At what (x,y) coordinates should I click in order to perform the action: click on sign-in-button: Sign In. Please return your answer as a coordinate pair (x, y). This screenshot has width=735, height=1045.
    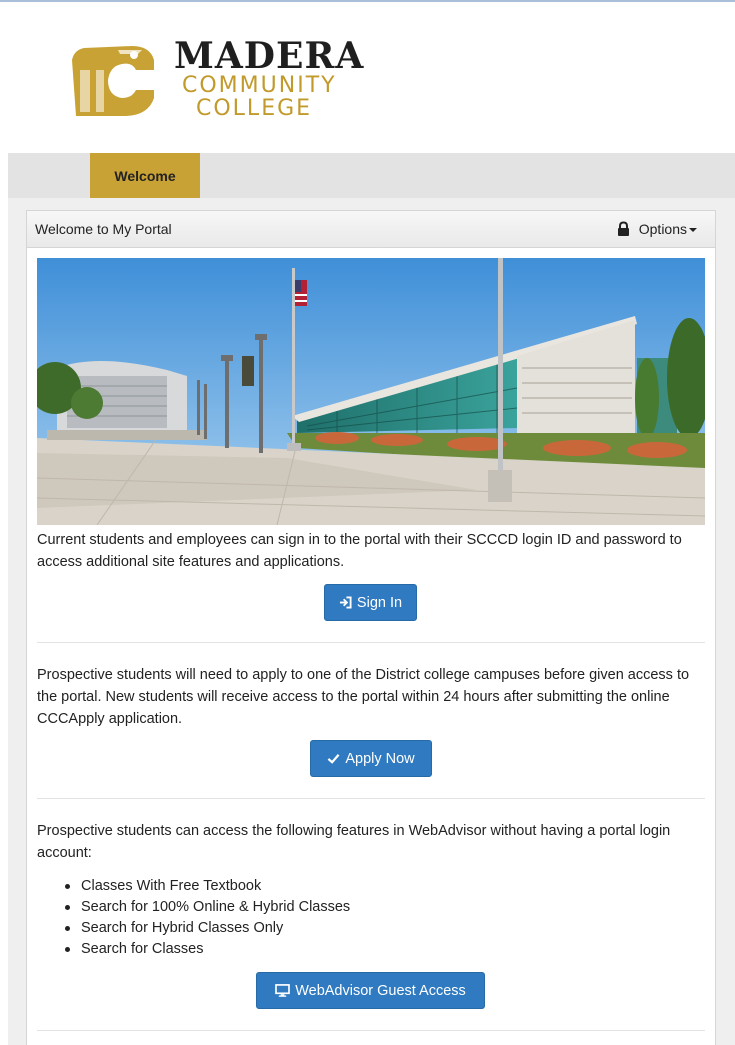
    Looking at the image, I should click on (370, 602).